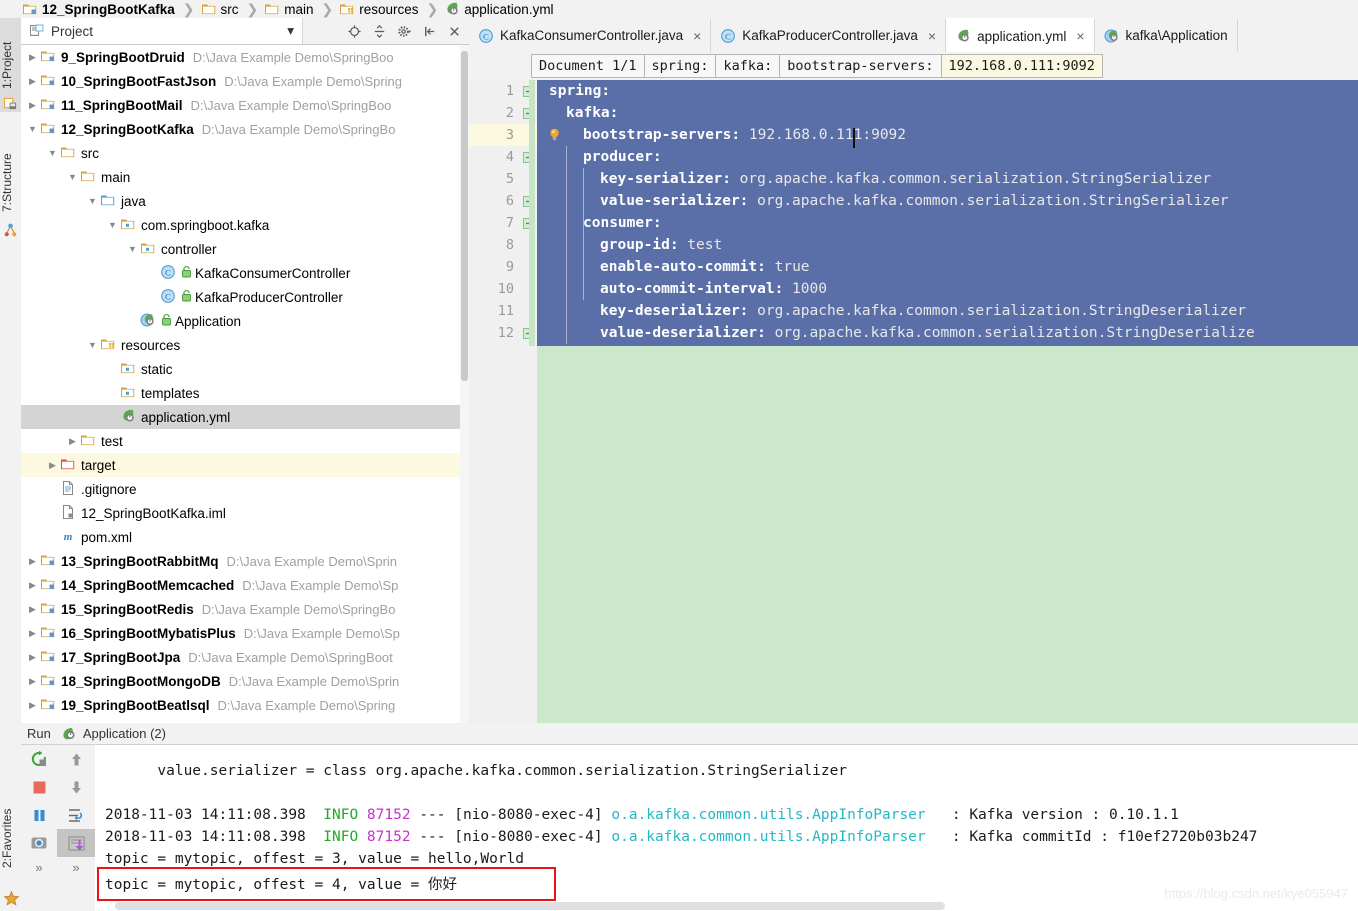 This screenshot has height=911, width=1358. What do you see at coordinates (503, 267) in the screenshot?
I see `gutter-line: 9` at bounding box center [503, 267].